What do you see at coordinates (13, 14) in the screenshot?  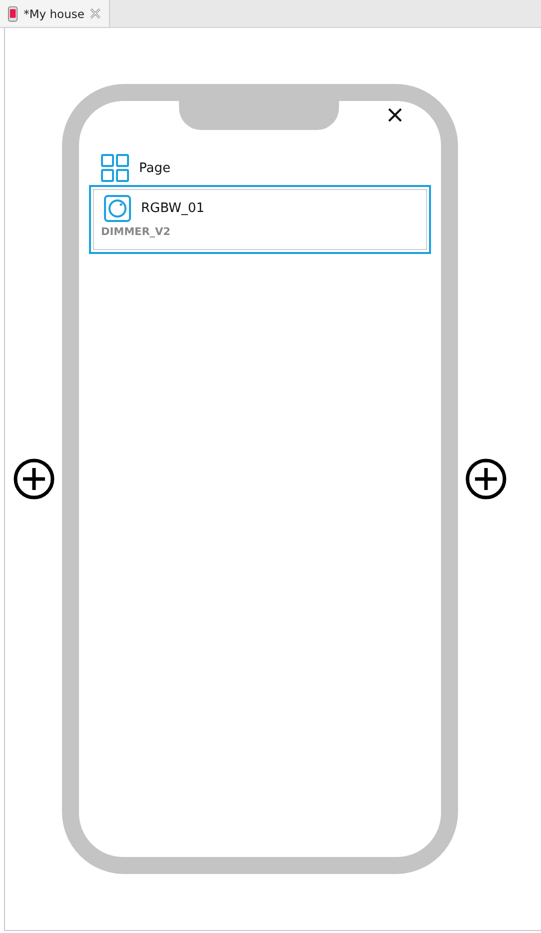 I see `phone-icon` at bounding box center [13, 14].